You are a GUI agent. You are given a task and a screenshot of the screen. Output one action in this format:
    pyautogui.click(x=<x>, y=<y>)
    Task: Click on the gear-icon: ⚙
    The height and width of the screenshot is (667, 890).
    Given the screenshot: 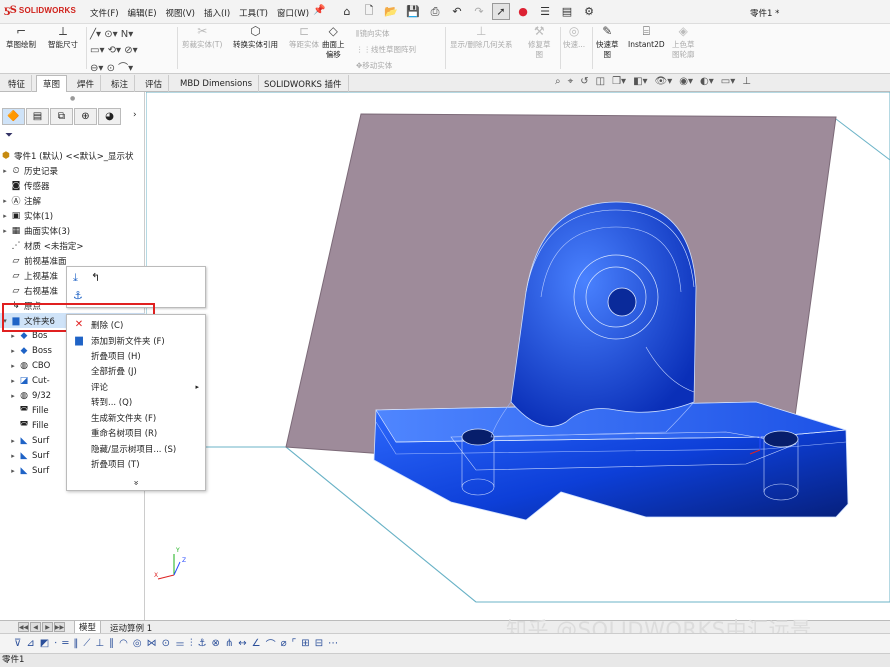 What is the action you would take?
    pyautogui.click(x=589, y=11)
    